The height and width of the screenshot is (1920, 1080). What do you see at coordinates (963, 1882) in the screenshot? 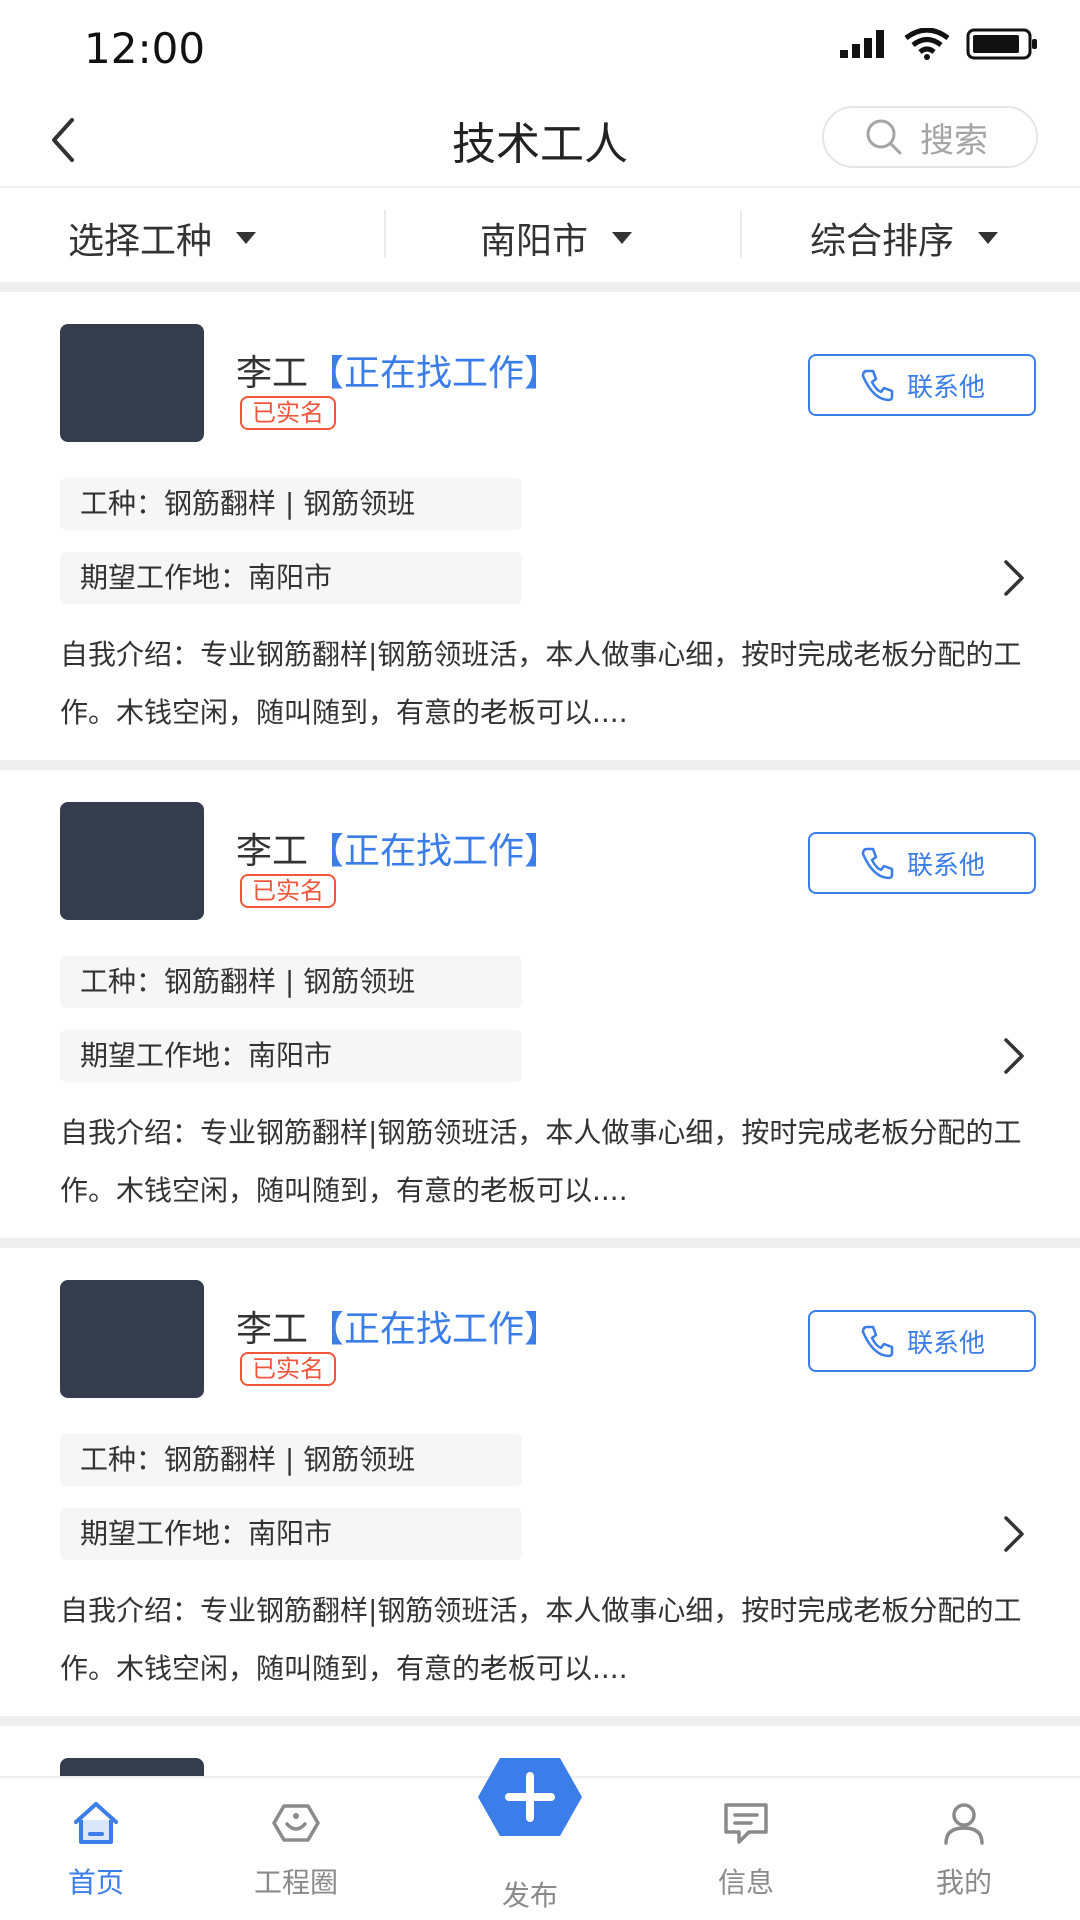
I see `tab-mine-label: 我的` at bounding box center [963, 1882].